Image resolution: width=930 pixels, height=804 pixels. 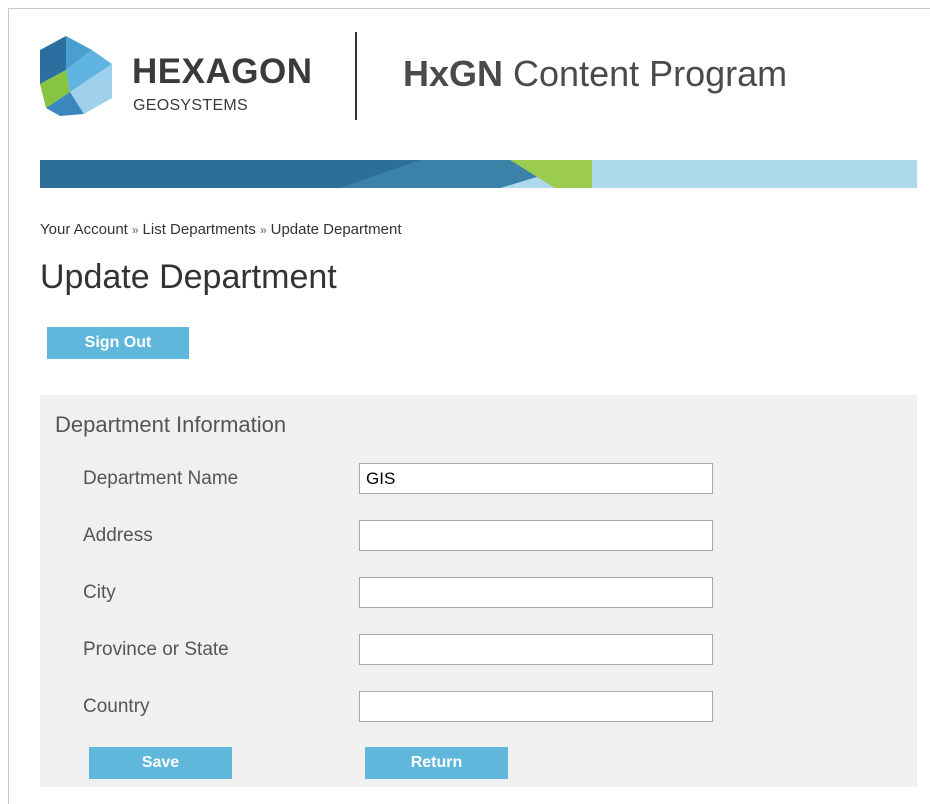 What do you see at coordinates (222, 71) in the screenshot?
I see `brand-name: HEXAGON` at bounding box center [222, 71].